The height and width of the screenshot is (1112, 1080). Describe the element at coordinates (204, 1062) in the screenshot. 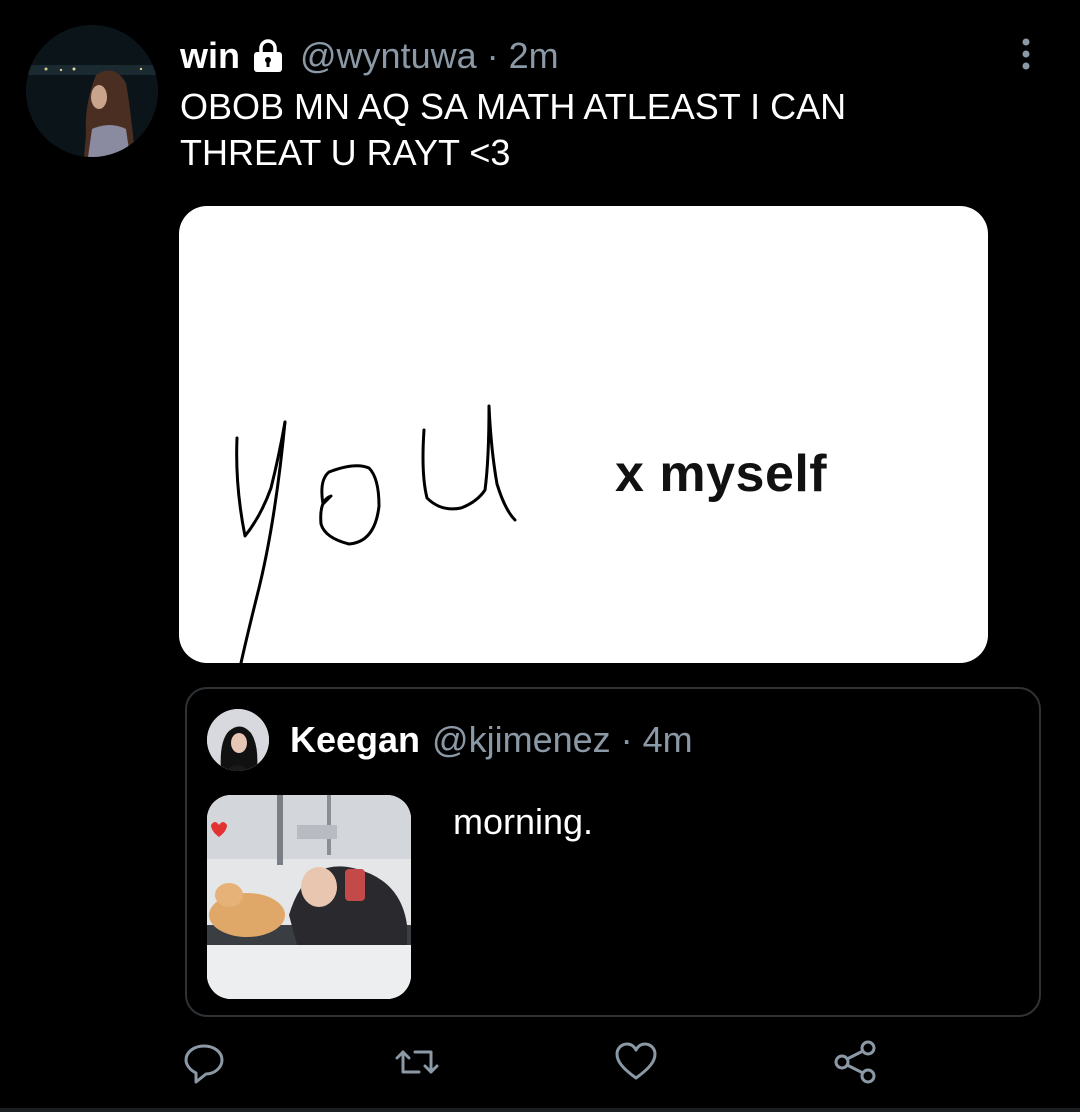

I see `reply-icon` at that location.